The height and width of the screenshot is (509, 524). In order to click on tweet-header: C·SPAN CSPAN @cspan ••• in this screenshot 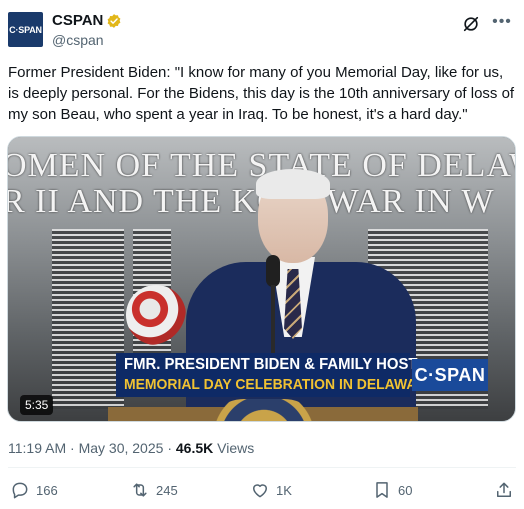, I will do `click(261, 30)`.